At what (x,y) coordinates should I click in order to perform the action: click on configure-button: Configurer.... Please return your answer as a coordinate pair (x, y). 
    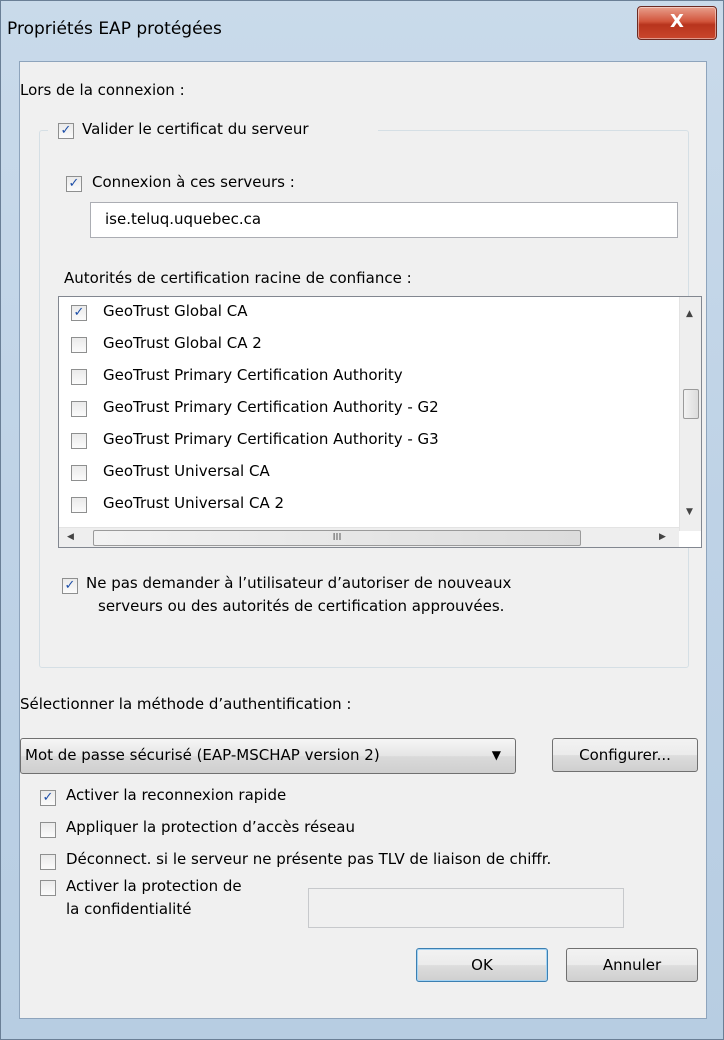
    Looking at the image, I should click on (625, 755).